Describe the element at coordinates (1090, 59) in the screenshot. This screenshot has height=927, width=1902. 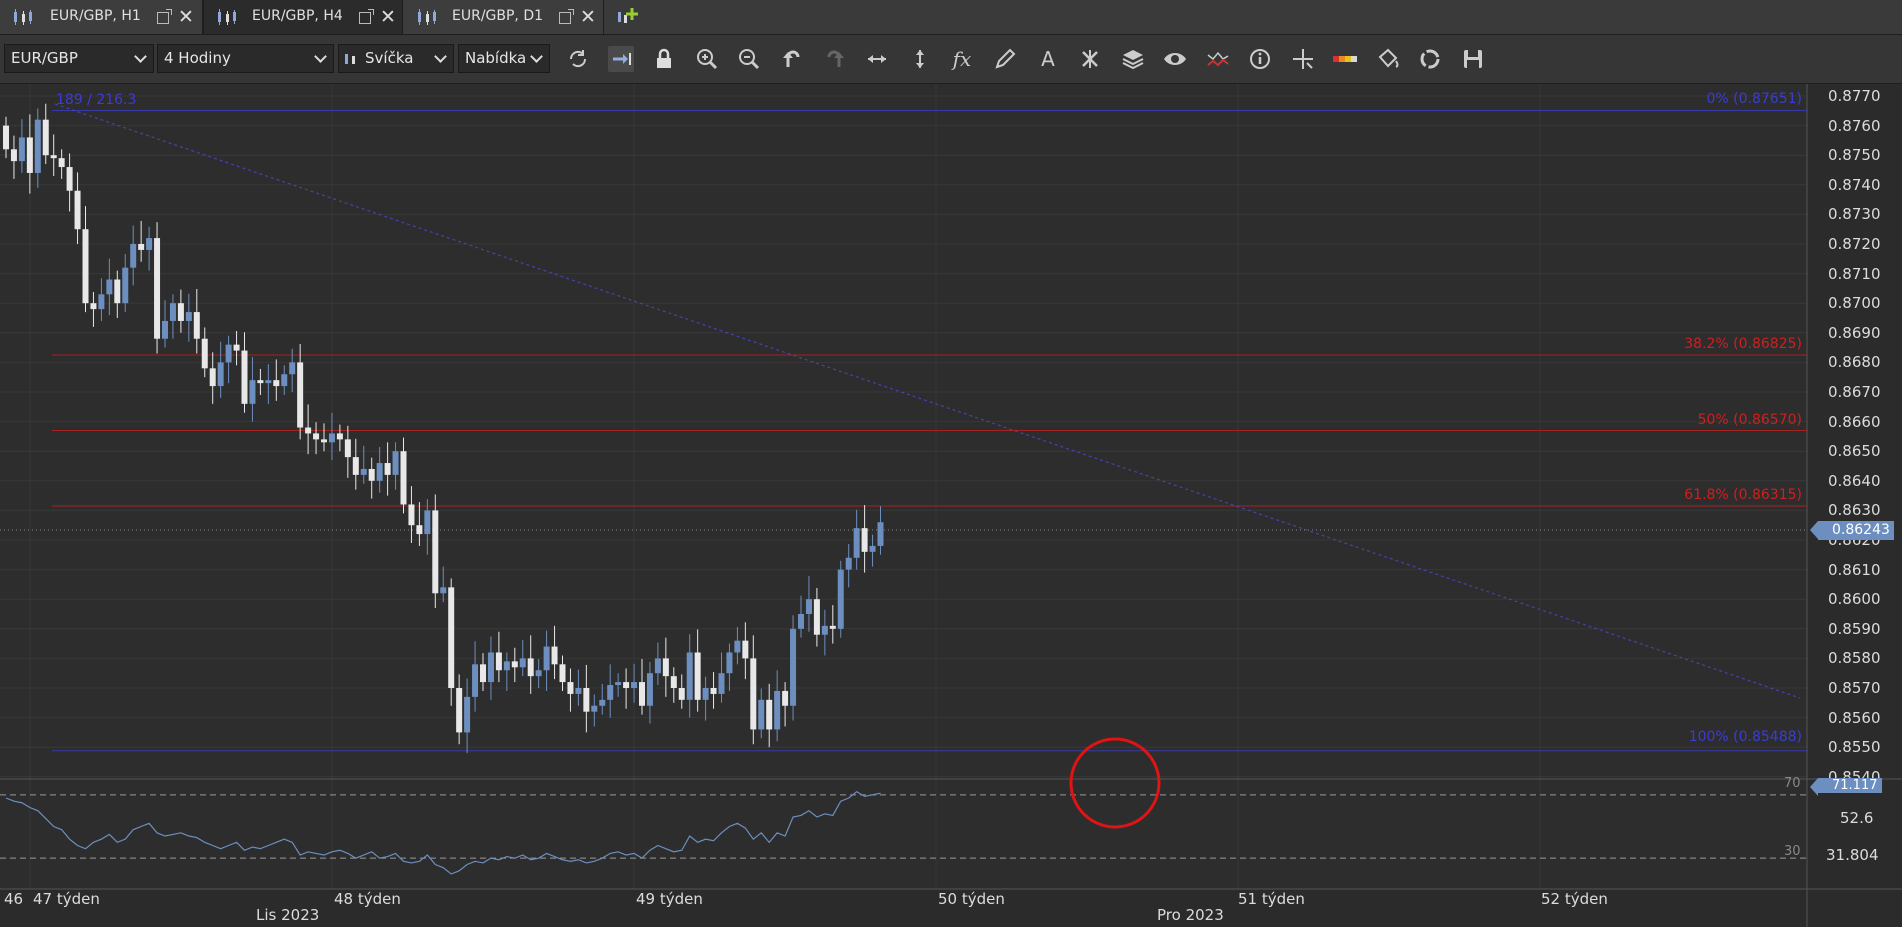
I see `cross-icon` at that location.